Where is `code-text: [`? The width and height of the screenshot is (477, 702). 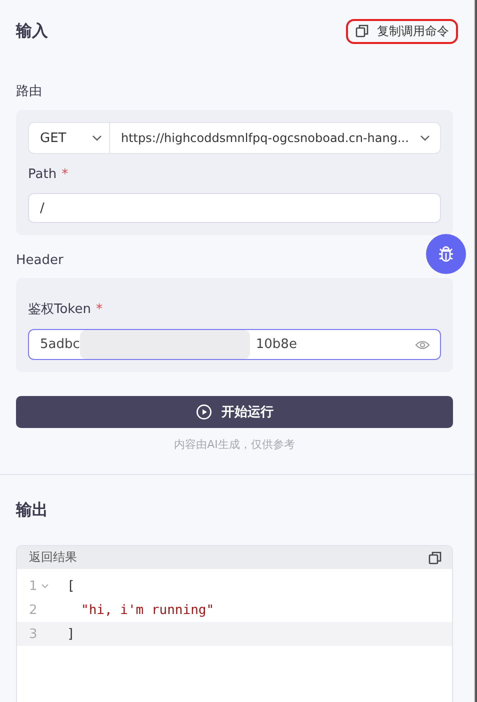 code-text: [ is located at coordinates (71, 586).